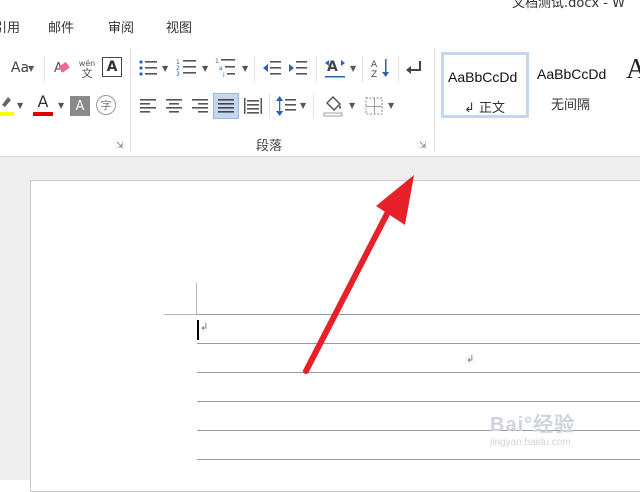  I want to click on baidu-watermark: Bai°经验 jingyan.baidu.com, so click(532, 428).